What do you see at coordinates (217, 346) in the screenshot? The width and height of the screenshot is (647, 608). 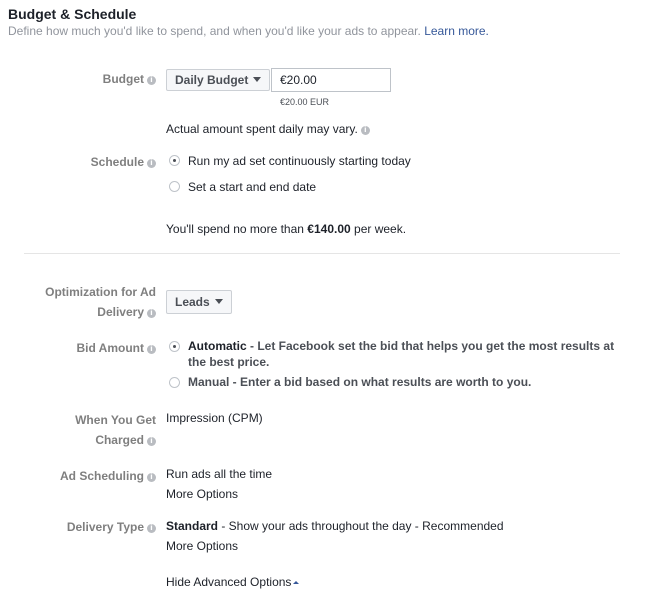 I see `bid-automatic-title: Automatic` at bounding box center [217, 346].